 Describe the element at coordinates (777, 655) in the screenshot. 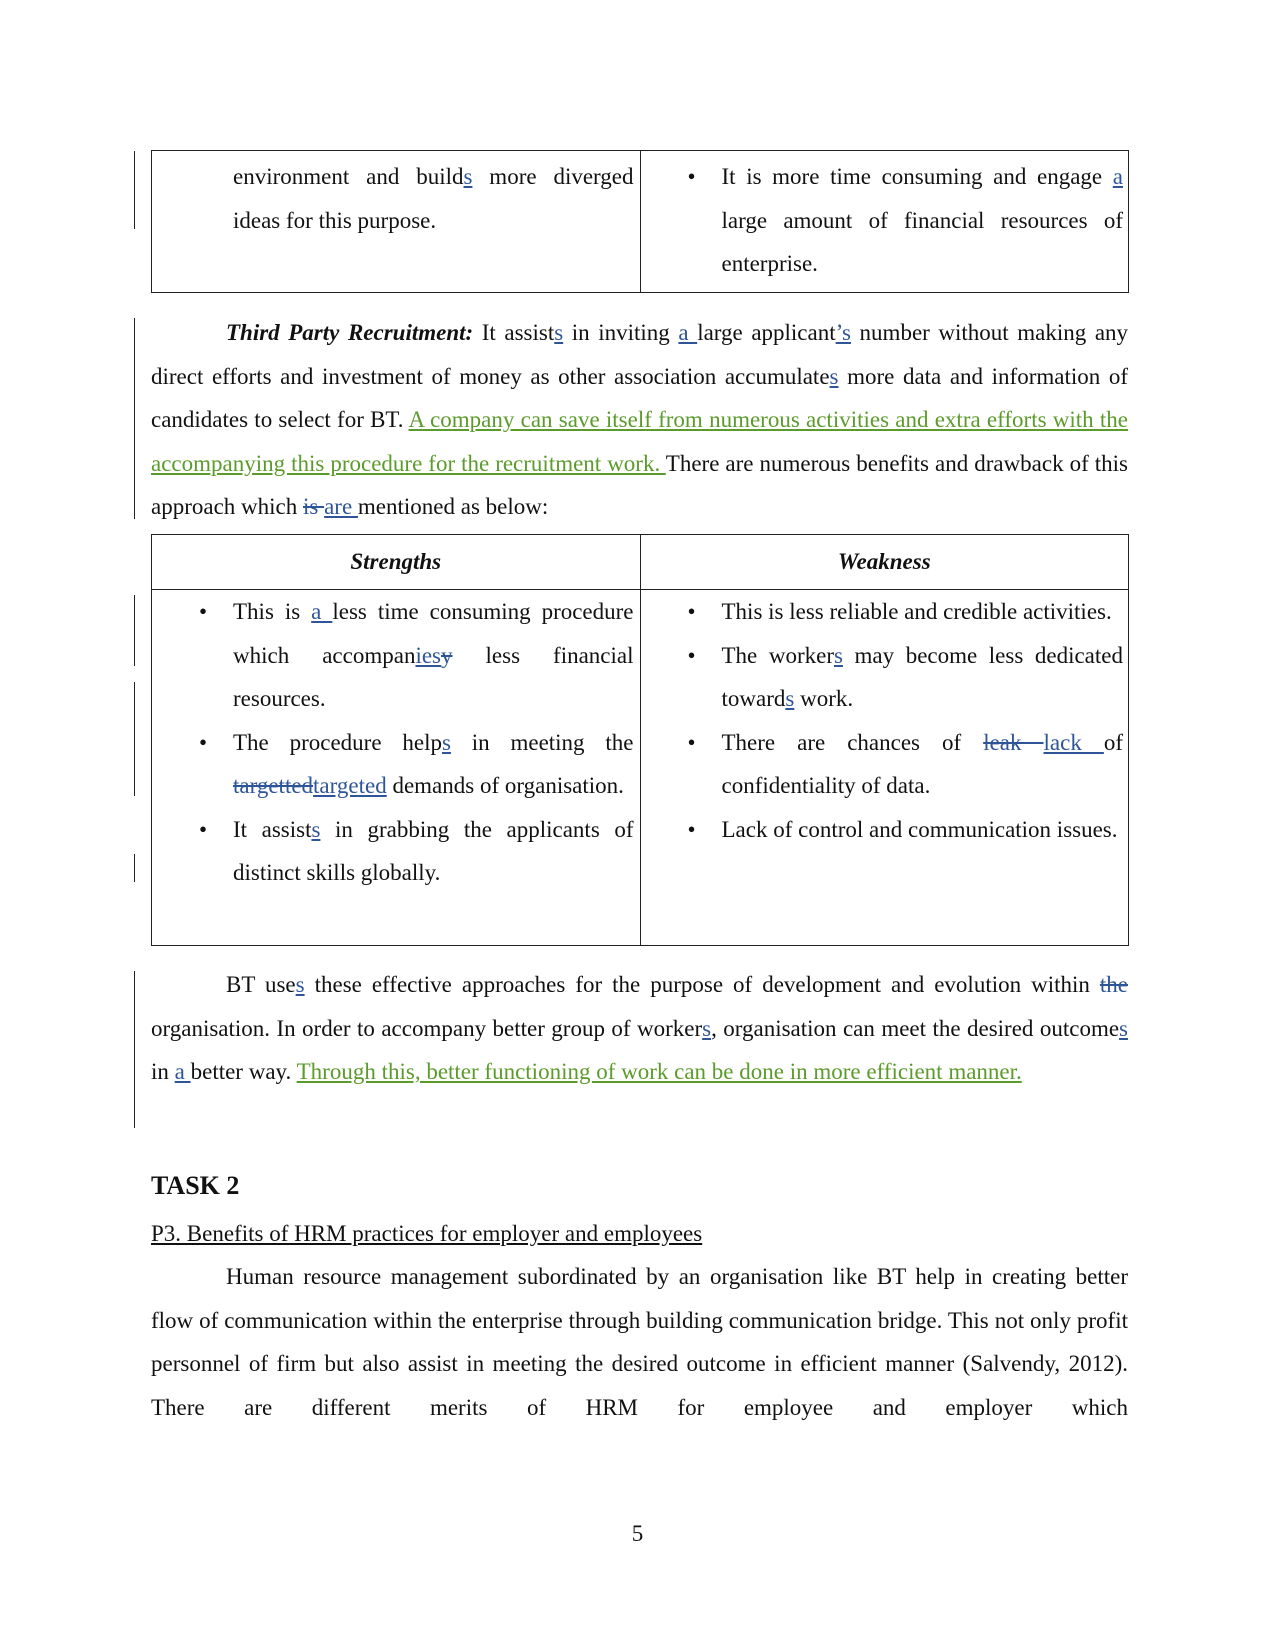

I see `text-run: The worker` at that location.